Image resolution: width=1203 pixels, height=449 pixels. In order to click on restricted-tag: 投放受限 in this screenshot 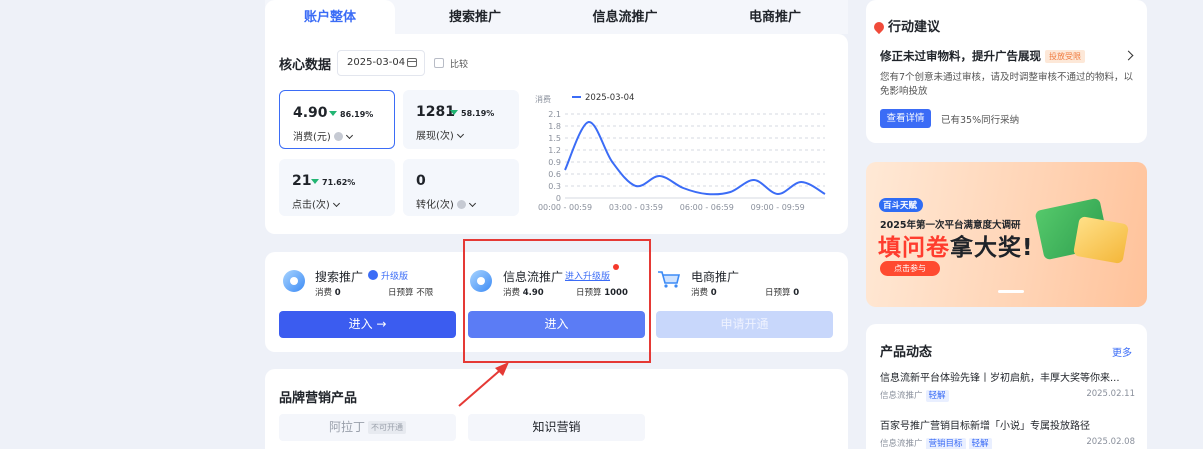, I will do `click(1065, 56)`.